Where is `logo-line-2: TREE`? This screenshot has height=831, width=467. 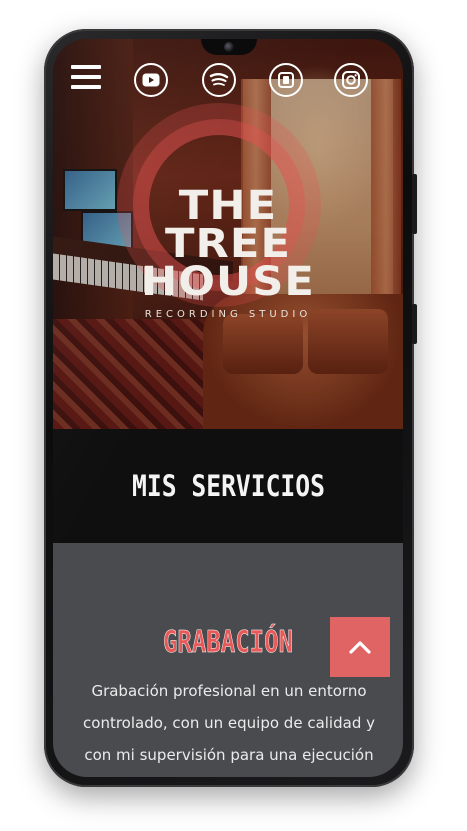
logo-line-2: TREE is located at coordinates (228, 244).